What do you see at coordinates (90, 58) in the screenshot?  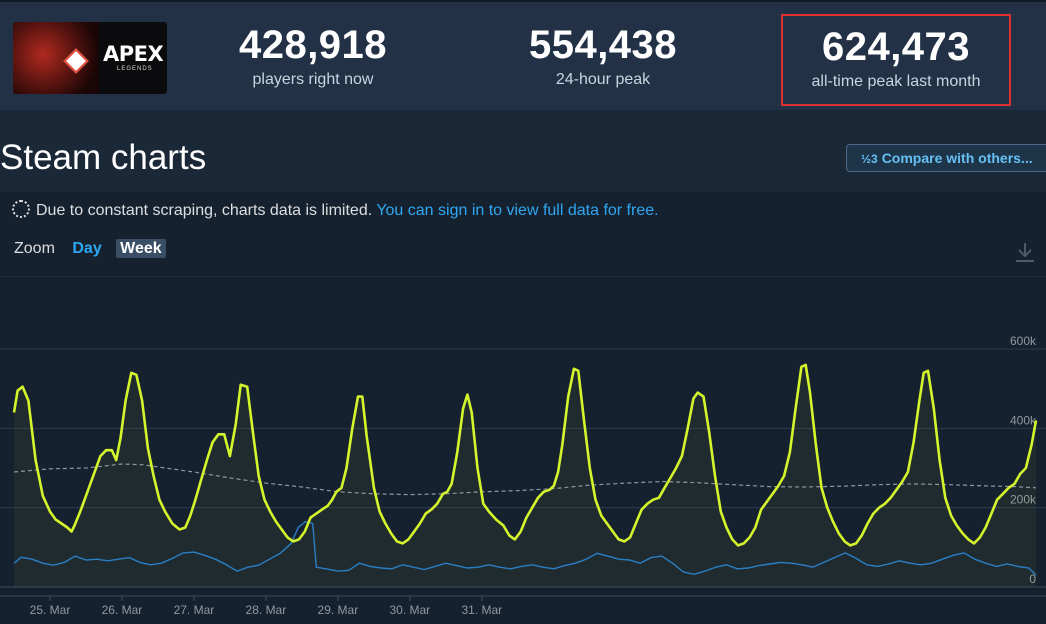 I see `game-logo: APEX LEGENDS` at bounding box center [90, 58].